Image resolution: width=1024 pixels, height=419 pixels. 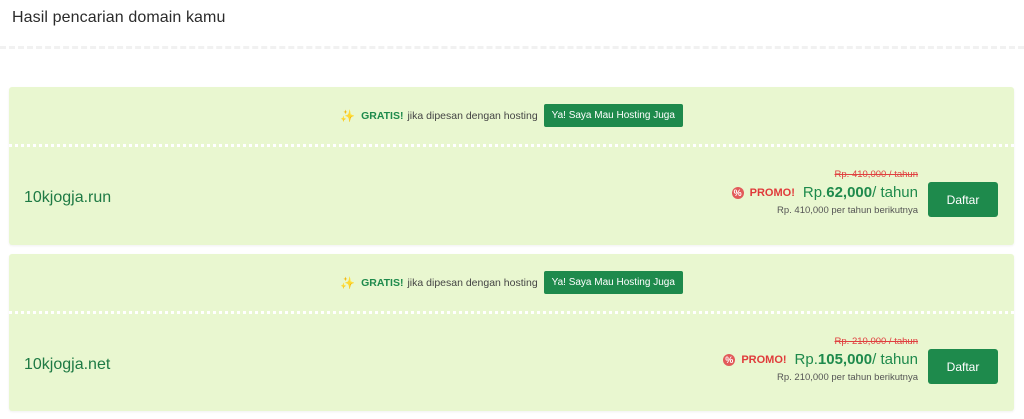 What do you see at coordinates (68, 197) in the screenshot?
I see `domain-name: 10kjogja.run` at bounding box center [68, 197].